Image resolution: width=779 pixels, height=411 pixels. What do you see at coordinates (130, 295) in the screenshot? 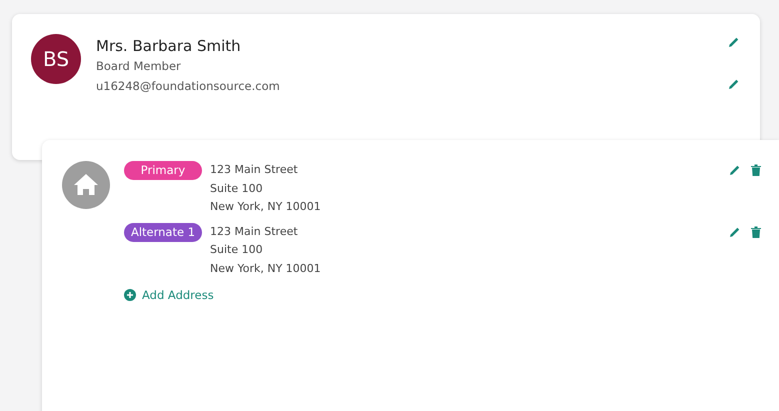
I see `plus-circle-icon` at bounding box center [130, 295].